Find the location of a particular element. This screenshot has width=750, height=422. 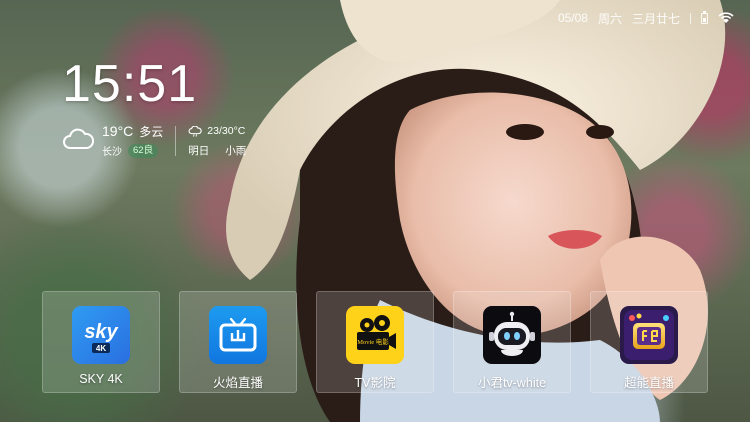

weather-tomorrow-range: 23/30°C is located at coordinates (226, 131).